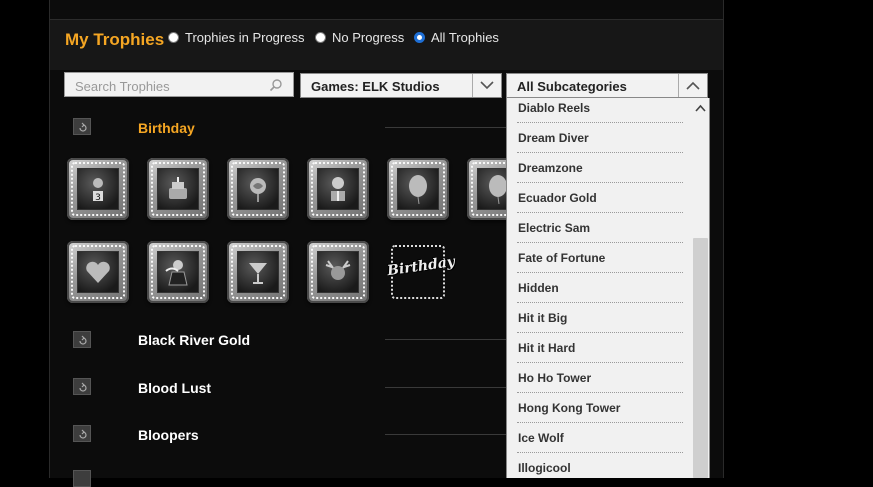  I want to click on category-toggle-bloopers, so click(82, 433).